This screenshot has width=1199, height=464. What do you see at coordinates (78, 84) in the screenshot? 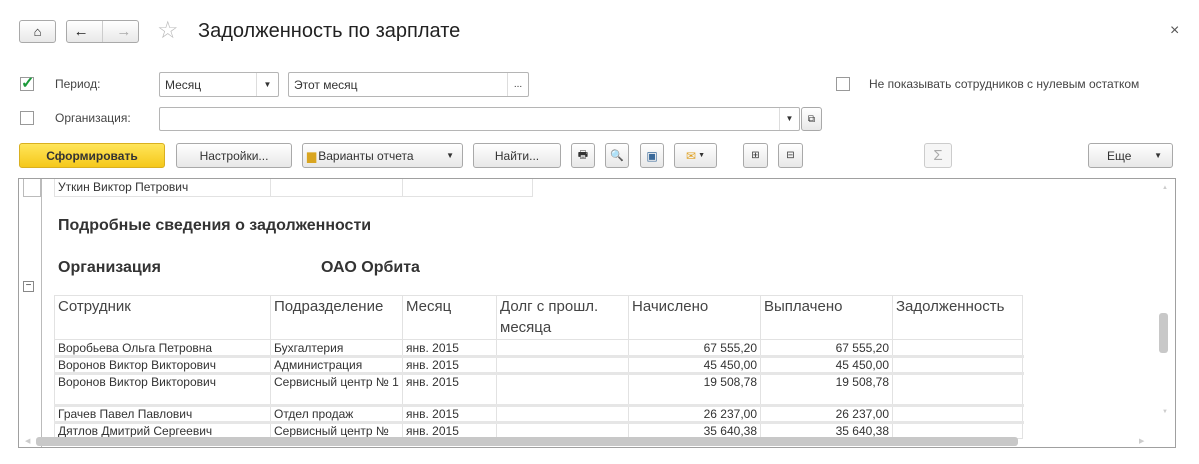
I see `period-label: Период:` at bounding box center [78, 84].